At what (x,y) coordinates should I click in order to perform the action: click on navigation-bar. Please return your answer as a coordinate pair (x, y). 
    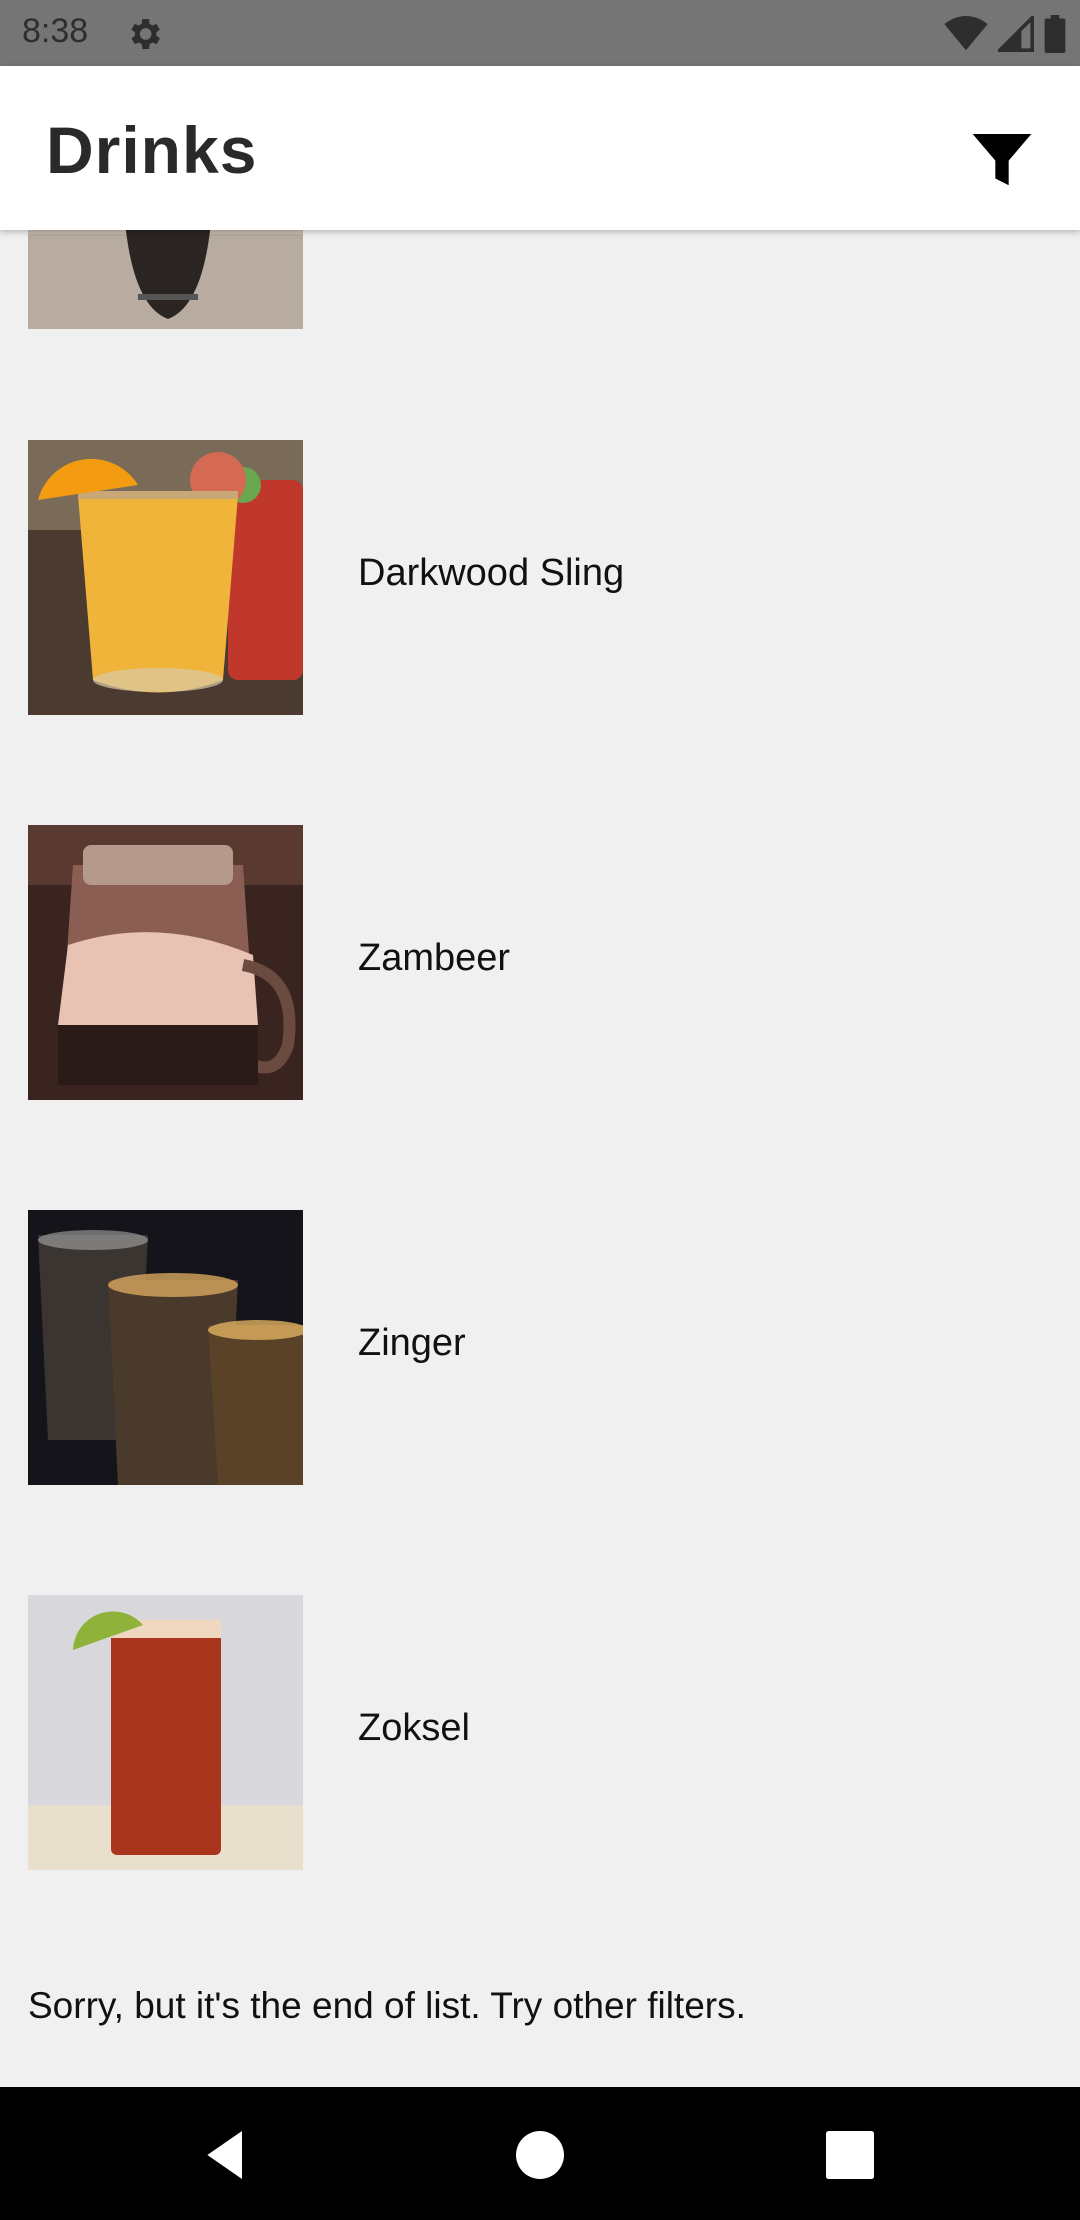
    Looking at the image, I should click on (540, 2153).